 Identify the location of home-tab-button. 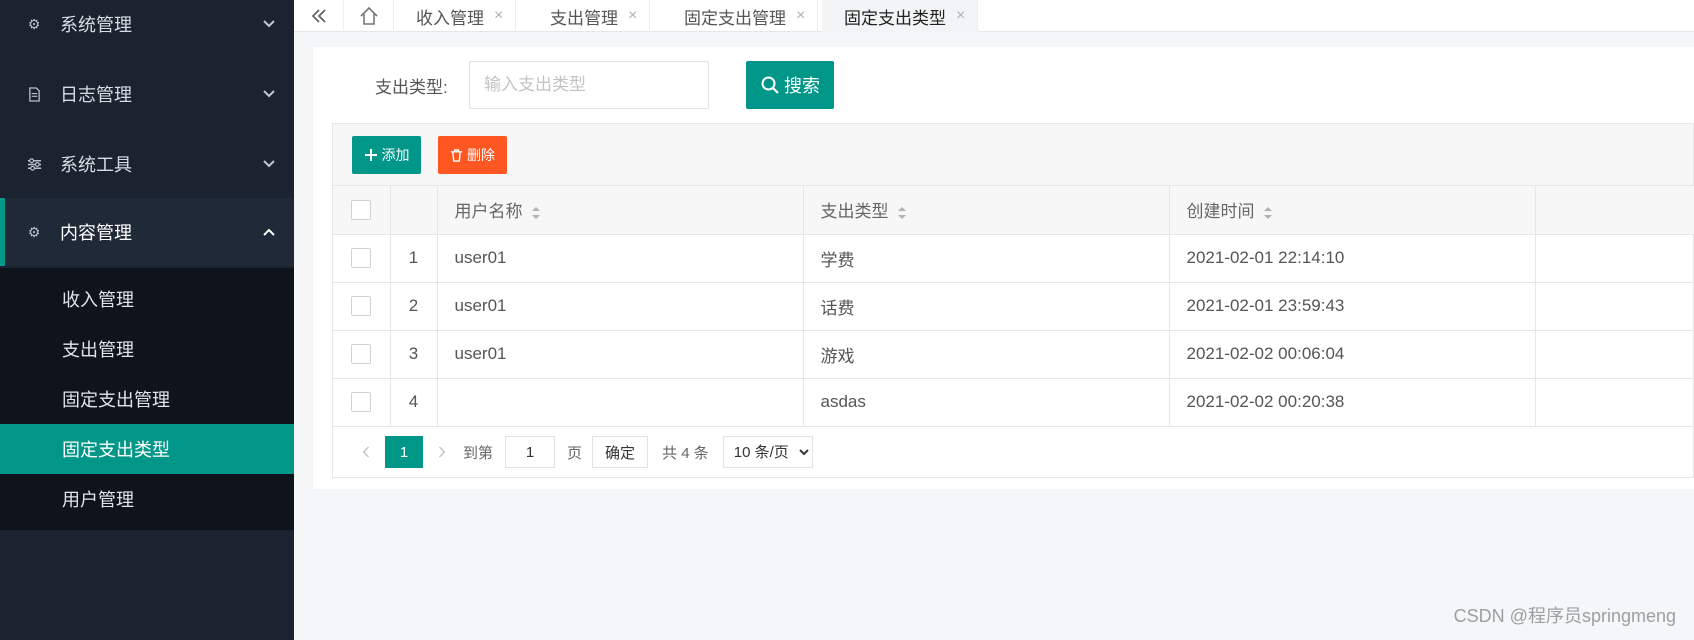
(369, 16).